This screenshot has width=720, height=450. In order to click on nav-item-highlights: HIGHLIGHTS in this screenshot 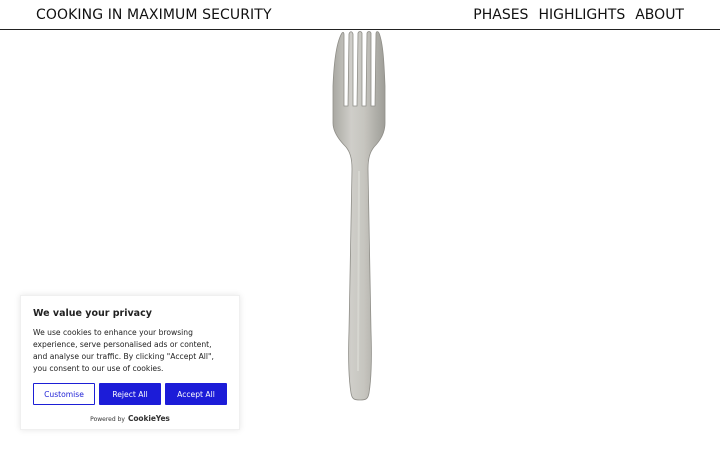, I will do `click(581, 15)`.